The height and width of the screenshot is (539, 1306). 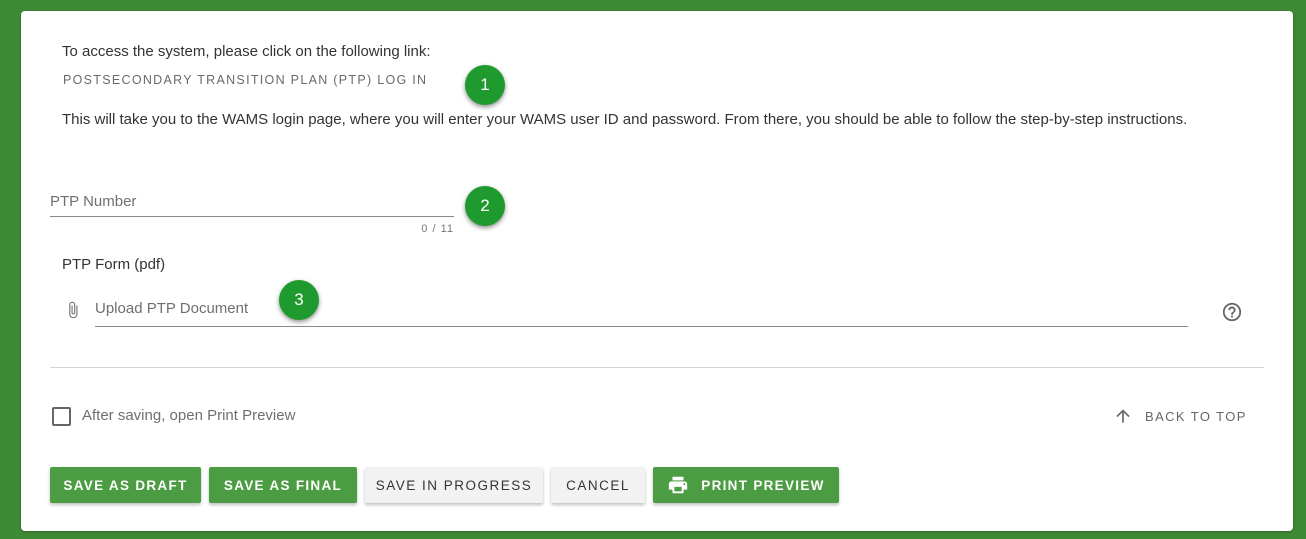 I want to click on back-to-top-button: BACK TO TOP, so click(x=1180, y=416).